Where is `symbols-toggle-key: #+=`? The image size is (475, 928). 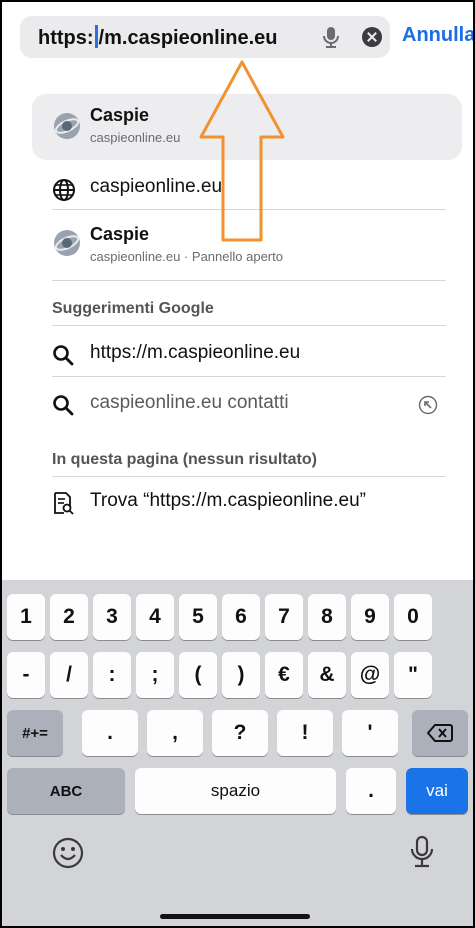 symbols-toggle-key: #+= is located at coordinates (35, 733).